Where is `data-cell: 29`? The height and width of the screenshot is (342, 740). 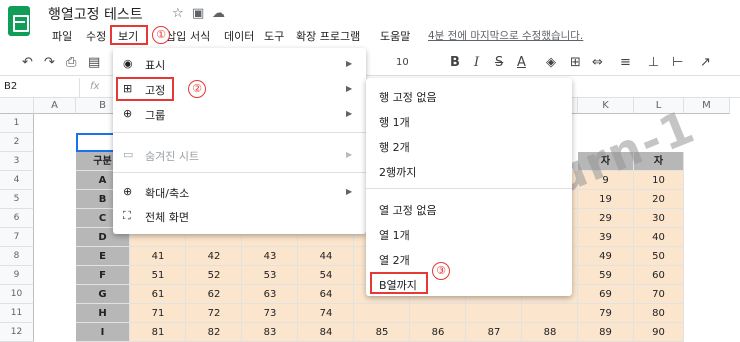 data-cell: 29 is located at coordinates (606, 218).